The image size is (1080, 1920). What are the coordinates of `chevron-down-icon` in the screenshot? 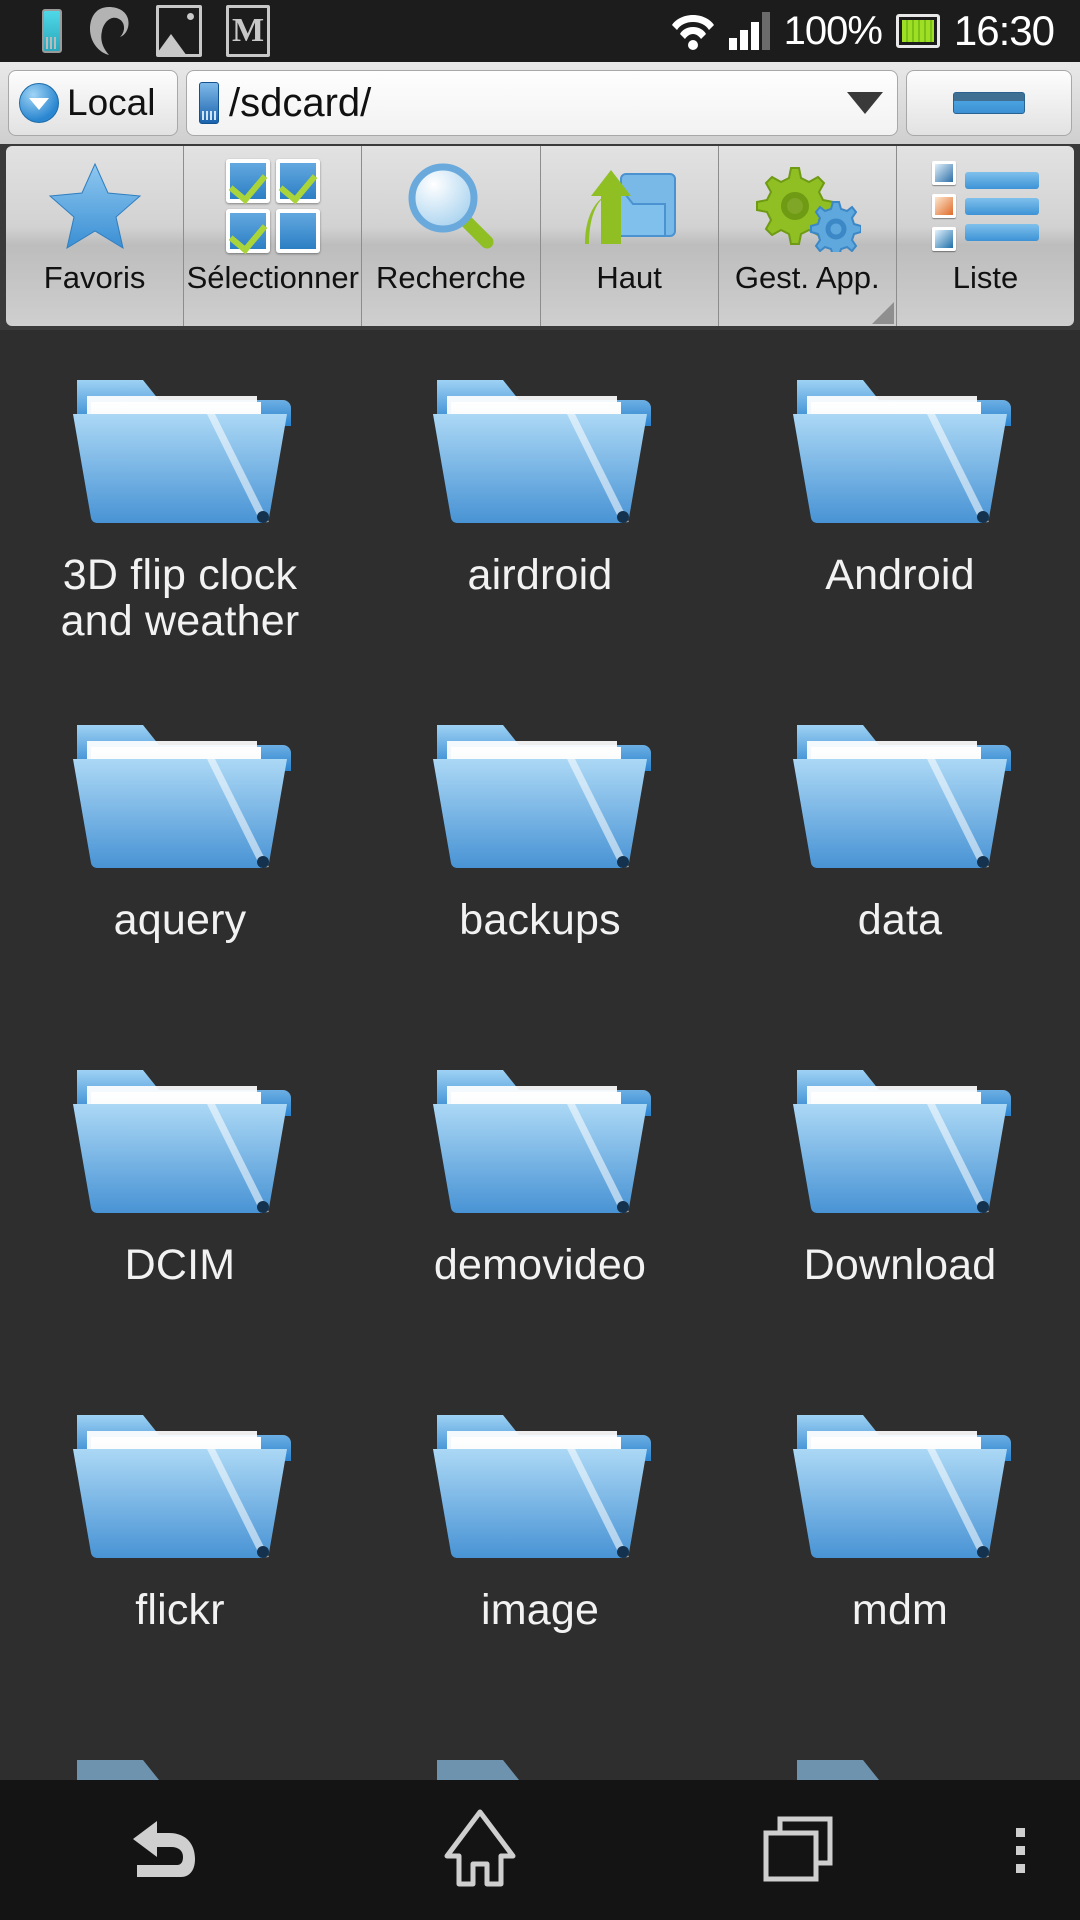 It's located at (865, 103).